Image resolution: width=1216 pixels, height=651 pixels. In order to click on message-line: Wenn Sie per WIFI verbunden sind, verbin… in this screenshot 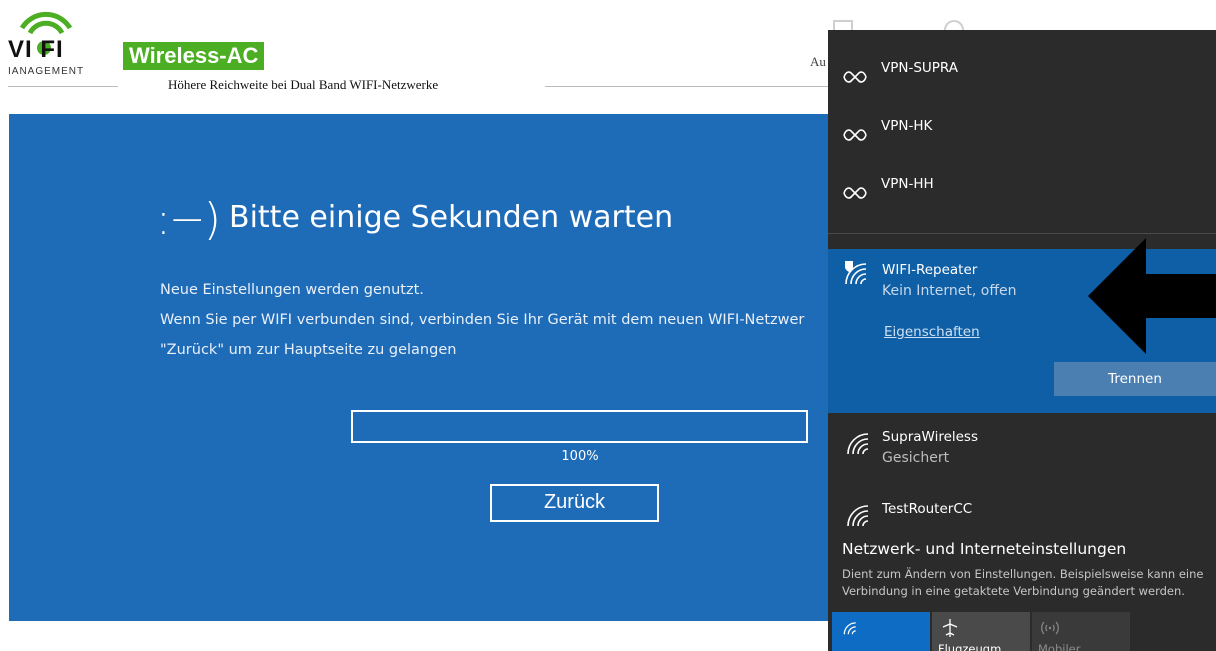, I will do `click(482, 320)`.